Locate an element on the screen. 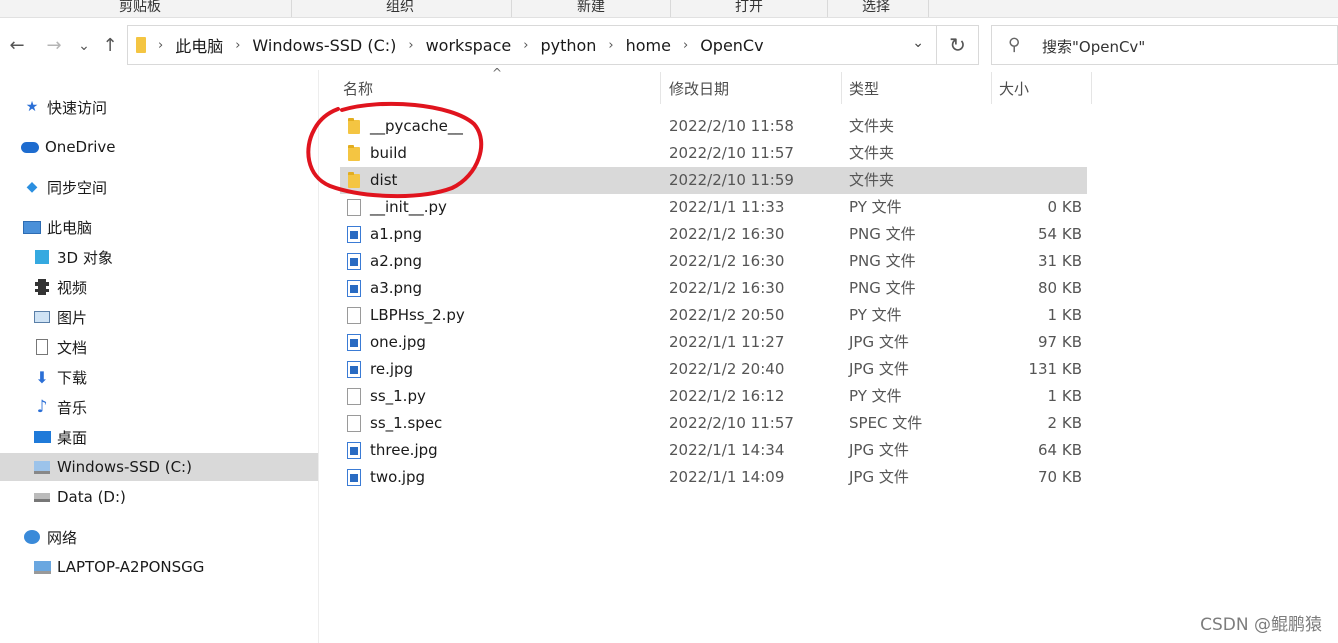 The height and width of the screenshot is (643, 1338). up-button: ↑ is located at coordinates (110, 46).